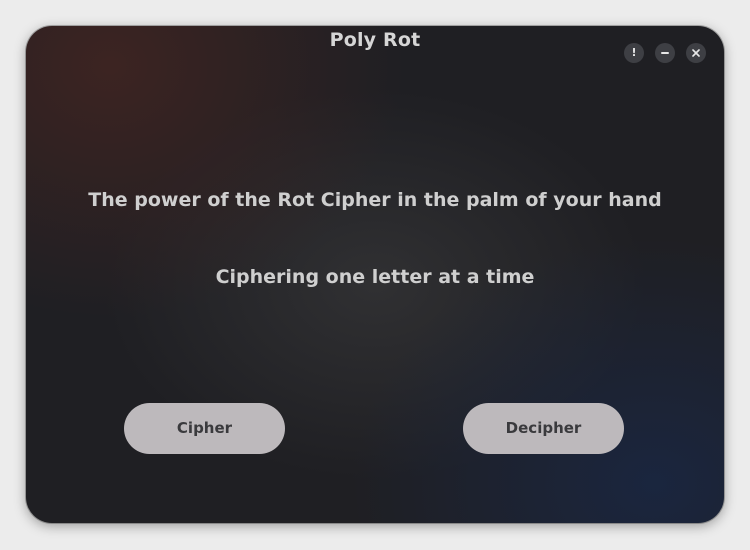 The image size is (750, 550). I want to click on minimize-icon, so click(665, 53).